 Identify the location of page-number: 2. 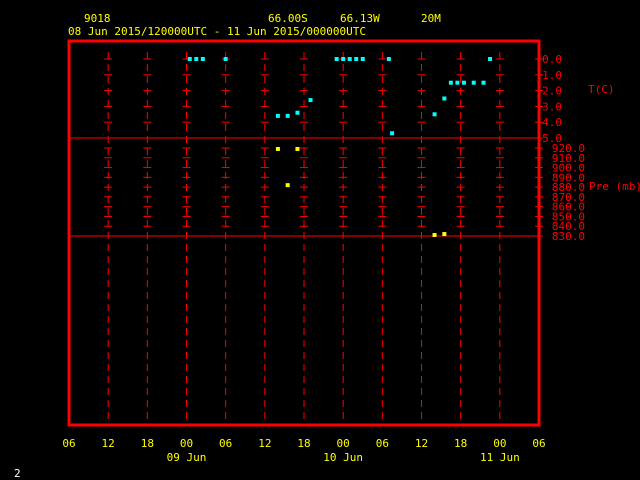
(17, 473).